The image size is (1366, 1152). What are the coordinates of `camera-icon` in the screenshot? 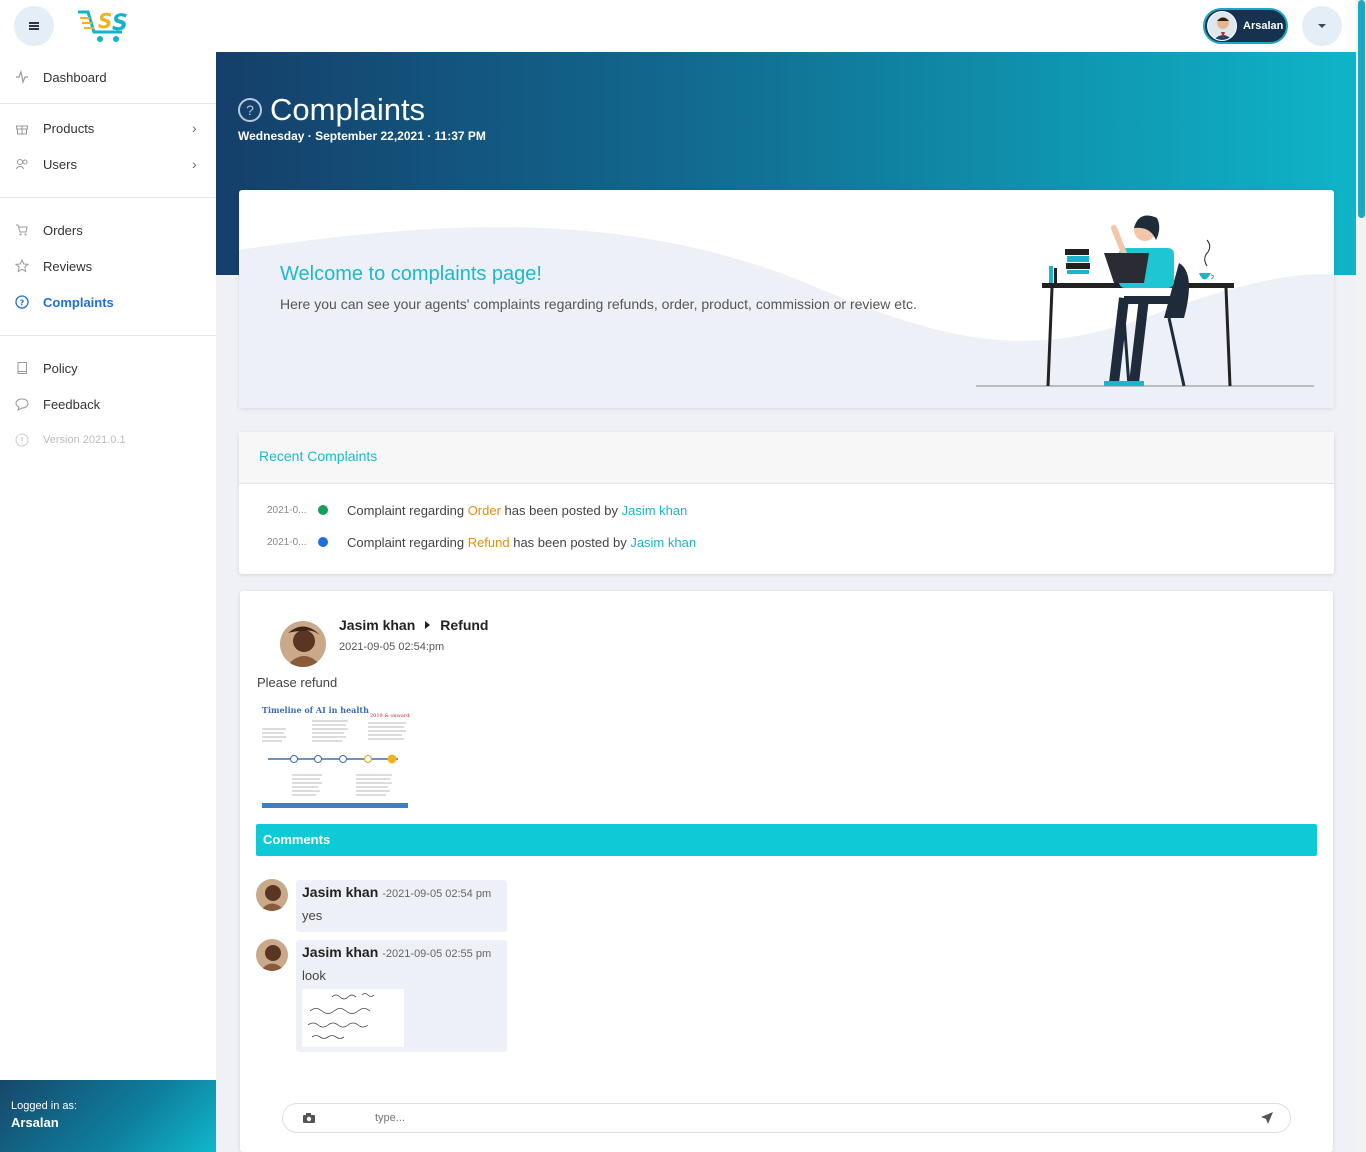 It's located at (309, 1118).